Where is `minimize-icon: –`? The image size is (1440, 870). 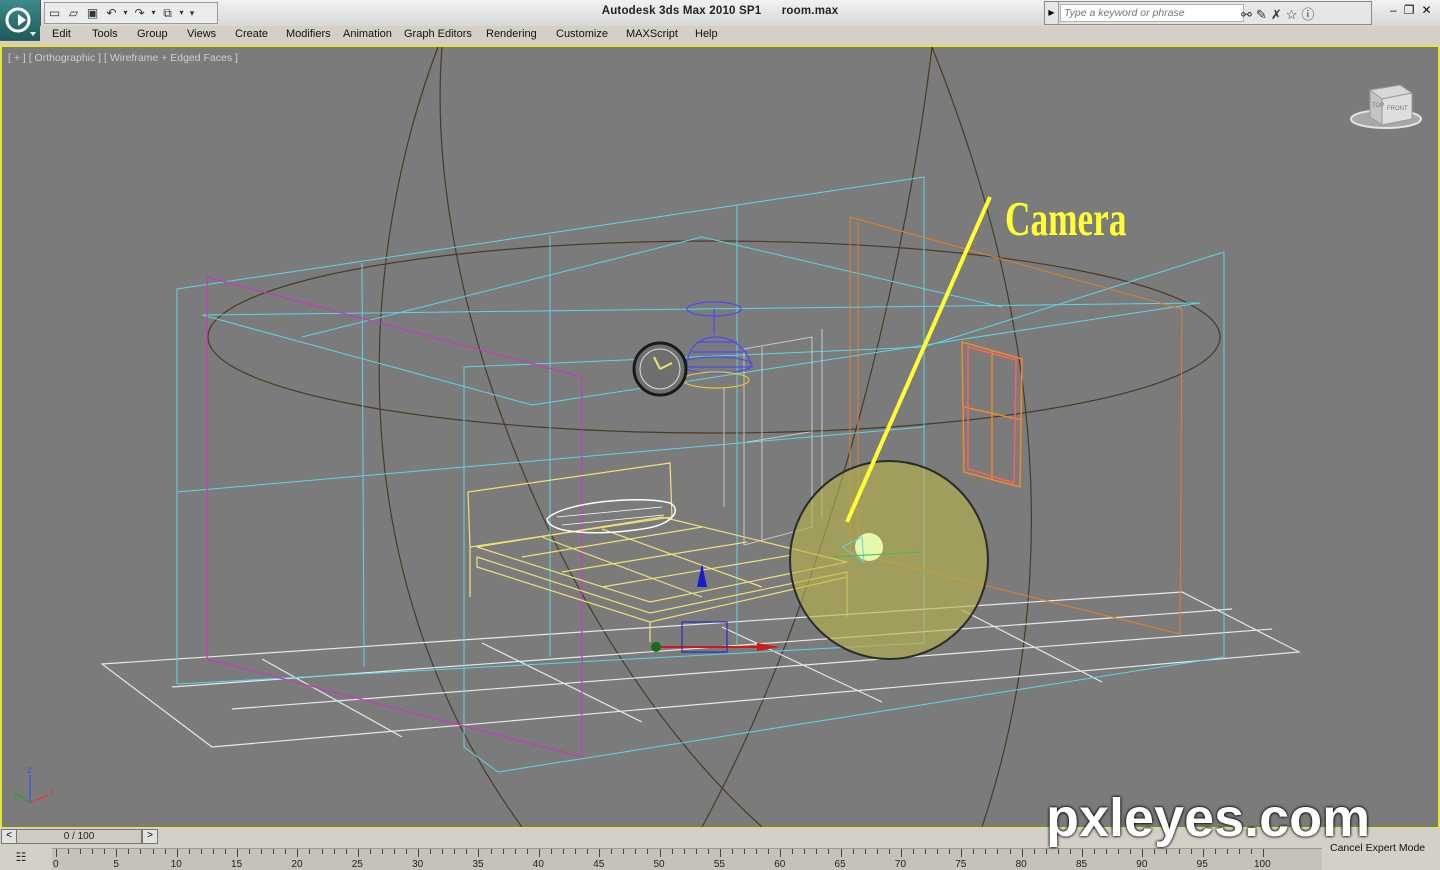
minimize-icon: – is located at coordinates (1397, 10).